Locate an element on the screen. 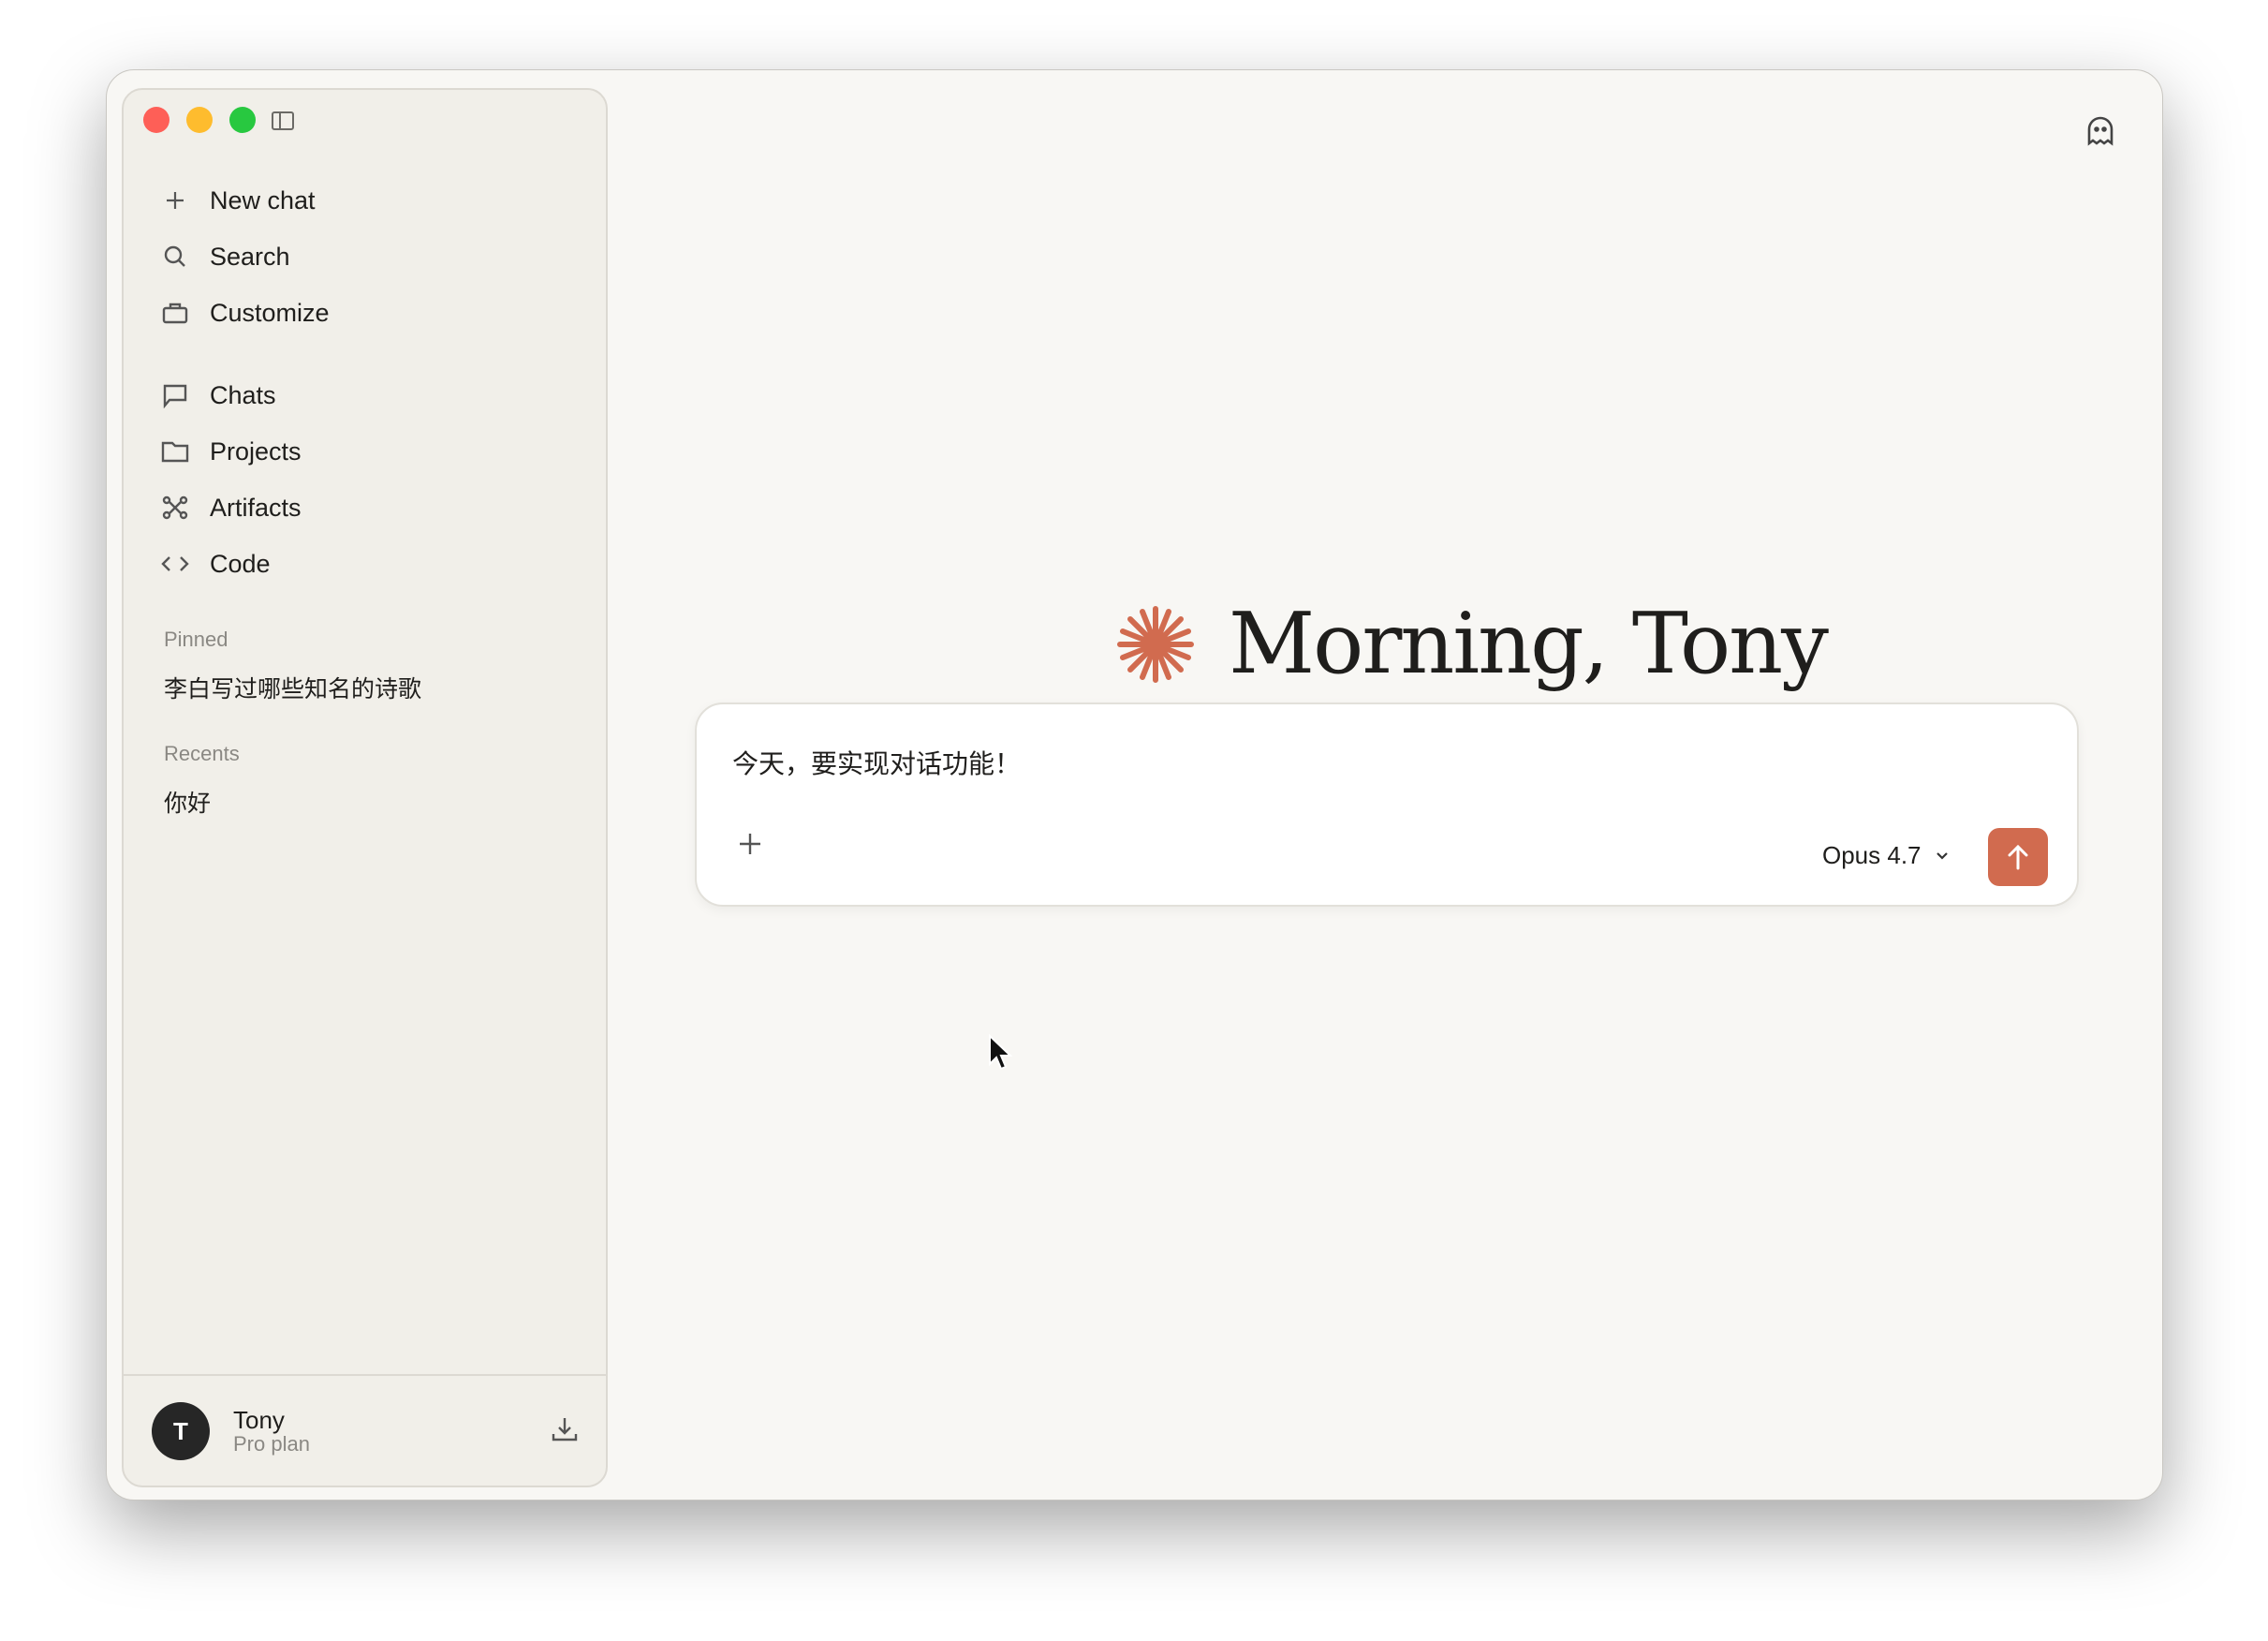 The width and height of the screenshot is (2268, 1641). claude-logo-icon is located at coordinates (1155, 644).